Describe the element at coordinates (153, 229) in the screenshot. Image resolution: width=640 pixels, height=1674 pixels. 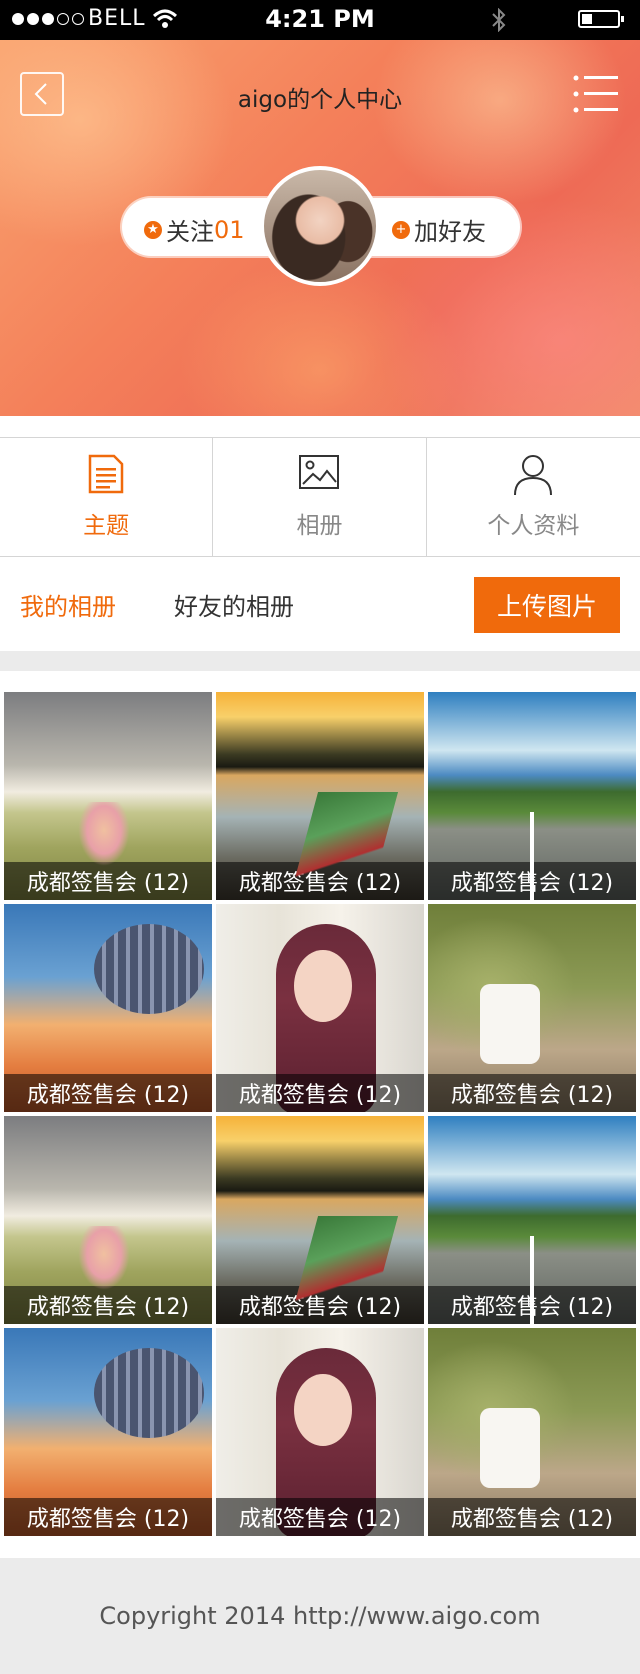
I see `star-icon: ★` at that location.